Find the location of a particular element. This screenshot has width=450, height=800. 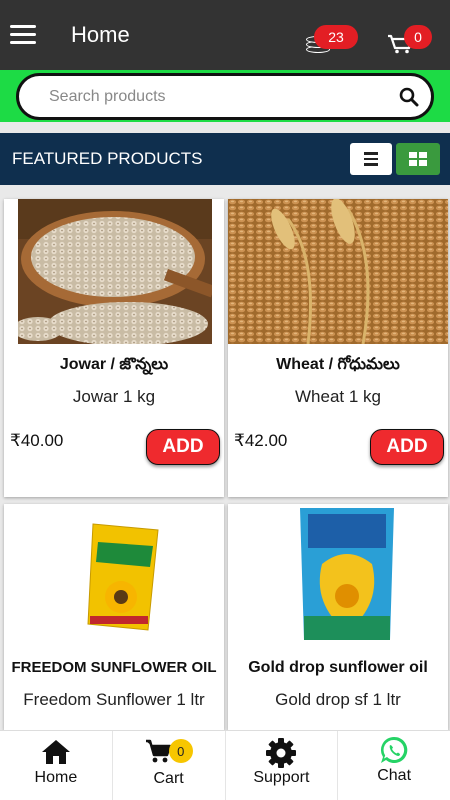

search-input is located at coordinates (214, 97).